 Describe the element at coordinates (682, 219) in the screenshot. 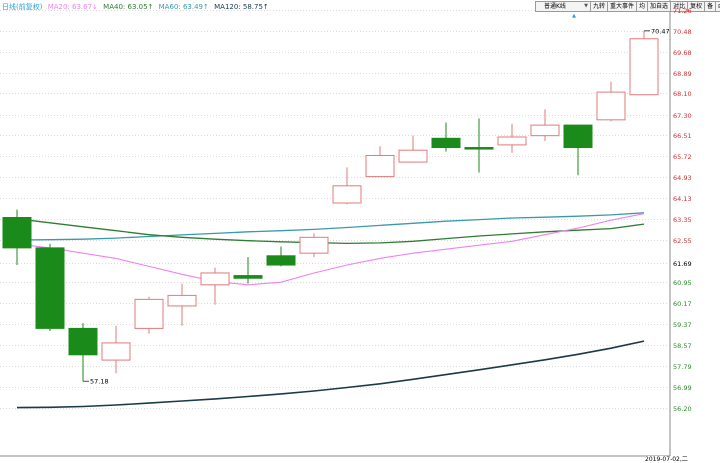

I see `y-tick-label: 63.35` at that location.